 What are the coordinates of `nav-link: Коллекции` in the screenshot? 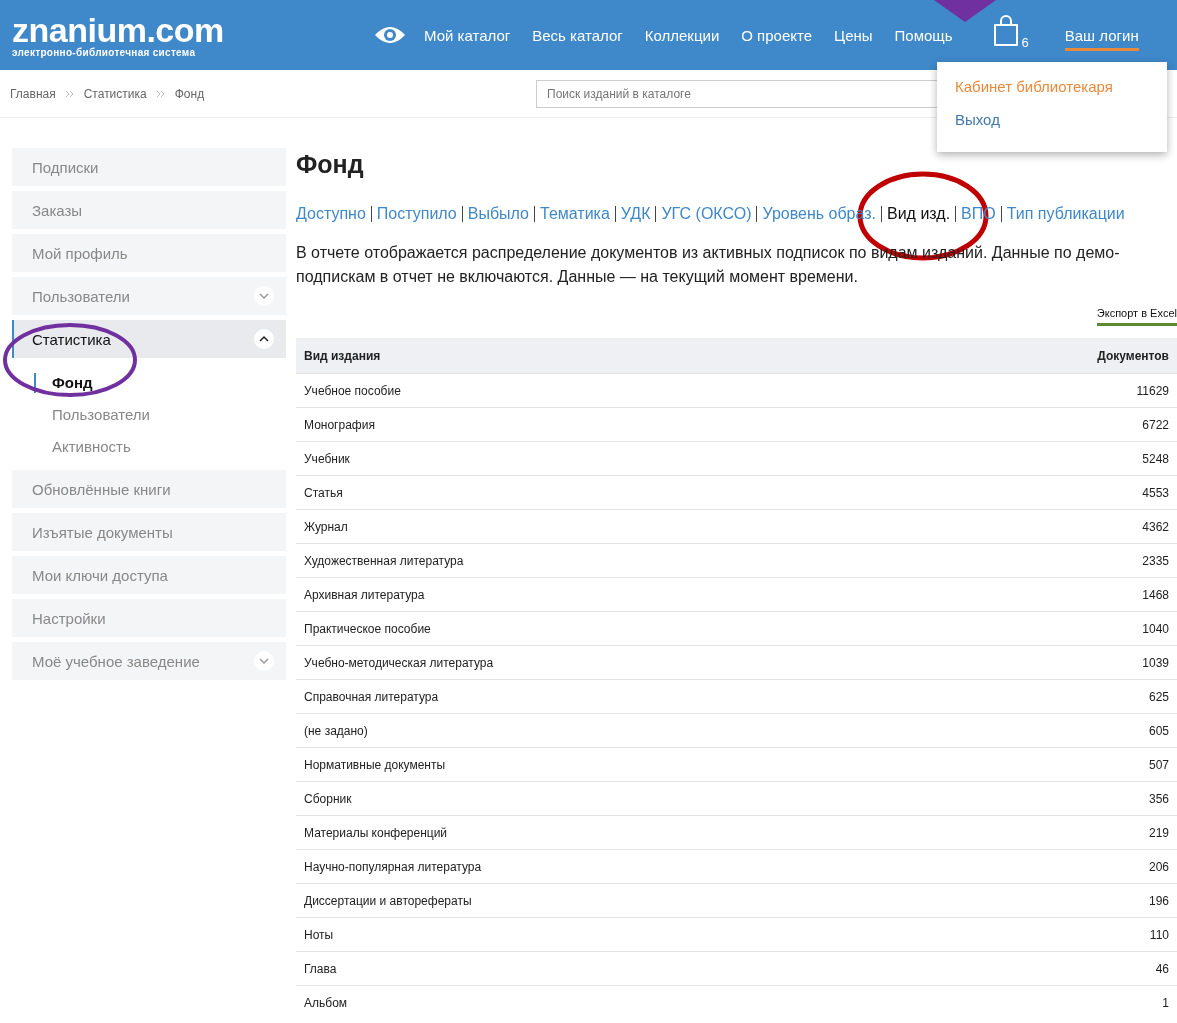 It's located at (682, 35).